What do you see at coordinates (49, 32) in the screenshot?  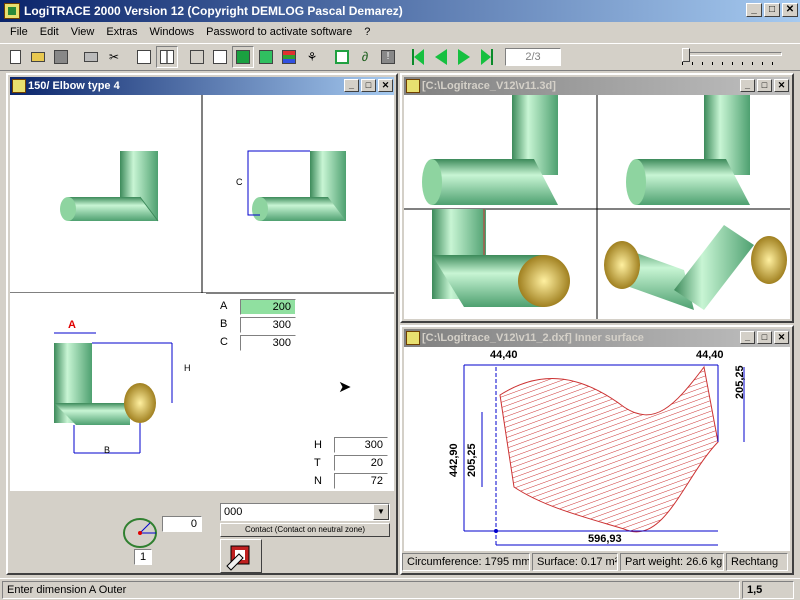 I see `menu-edit: Edit` at bounding box center [49, 32].